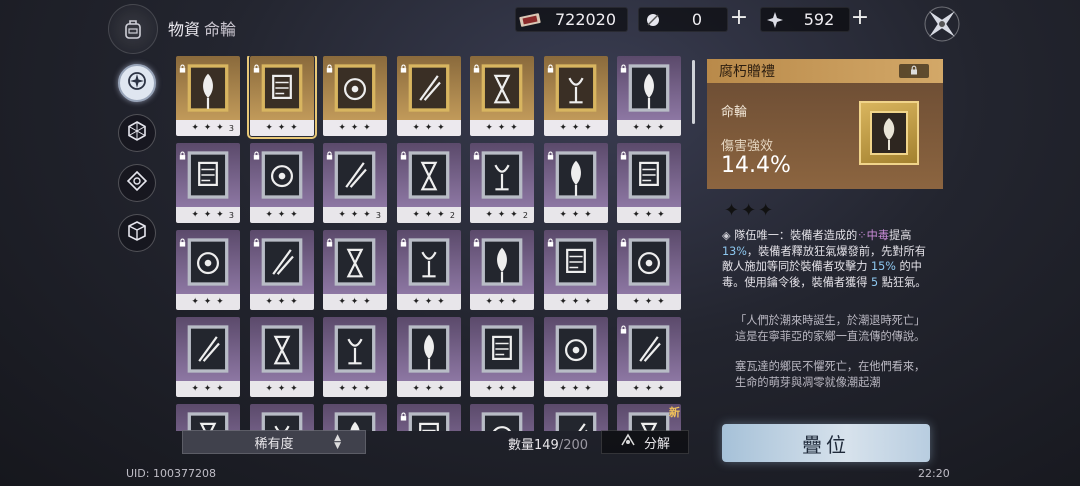 The image size is (1080, 486). I want to click on nav-hexagon-tab, so click(137, 133).